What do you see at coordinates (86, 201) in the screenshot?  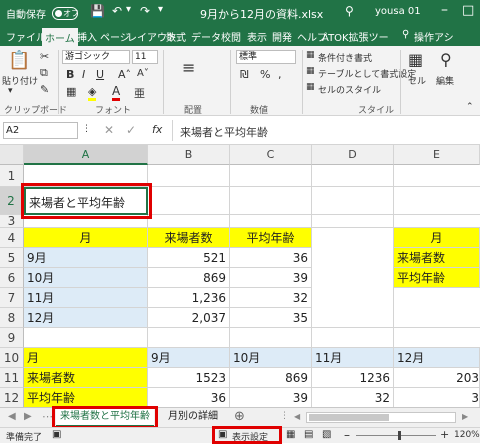 I see `cell-a2: 来場者と平均年齢` at bounding box center [86, 201].